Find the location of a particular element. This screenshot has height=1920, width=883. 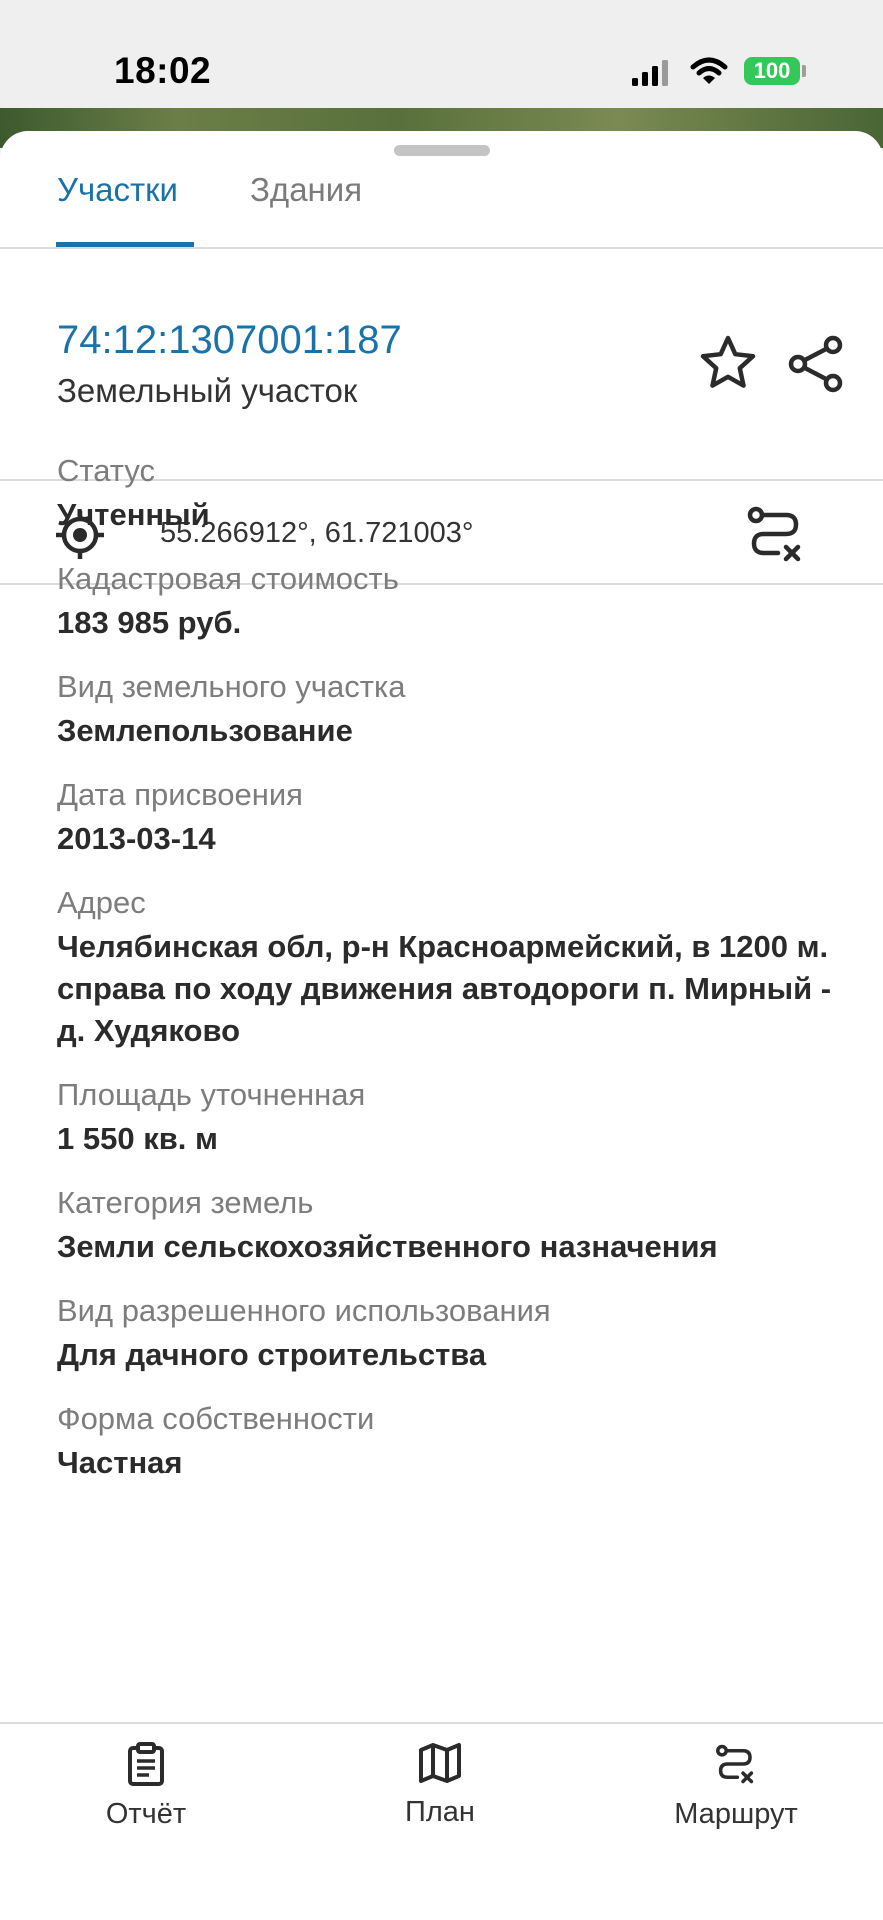

cadastral-number: 74:12:1307001:187 is located at coordinates (229, 340).